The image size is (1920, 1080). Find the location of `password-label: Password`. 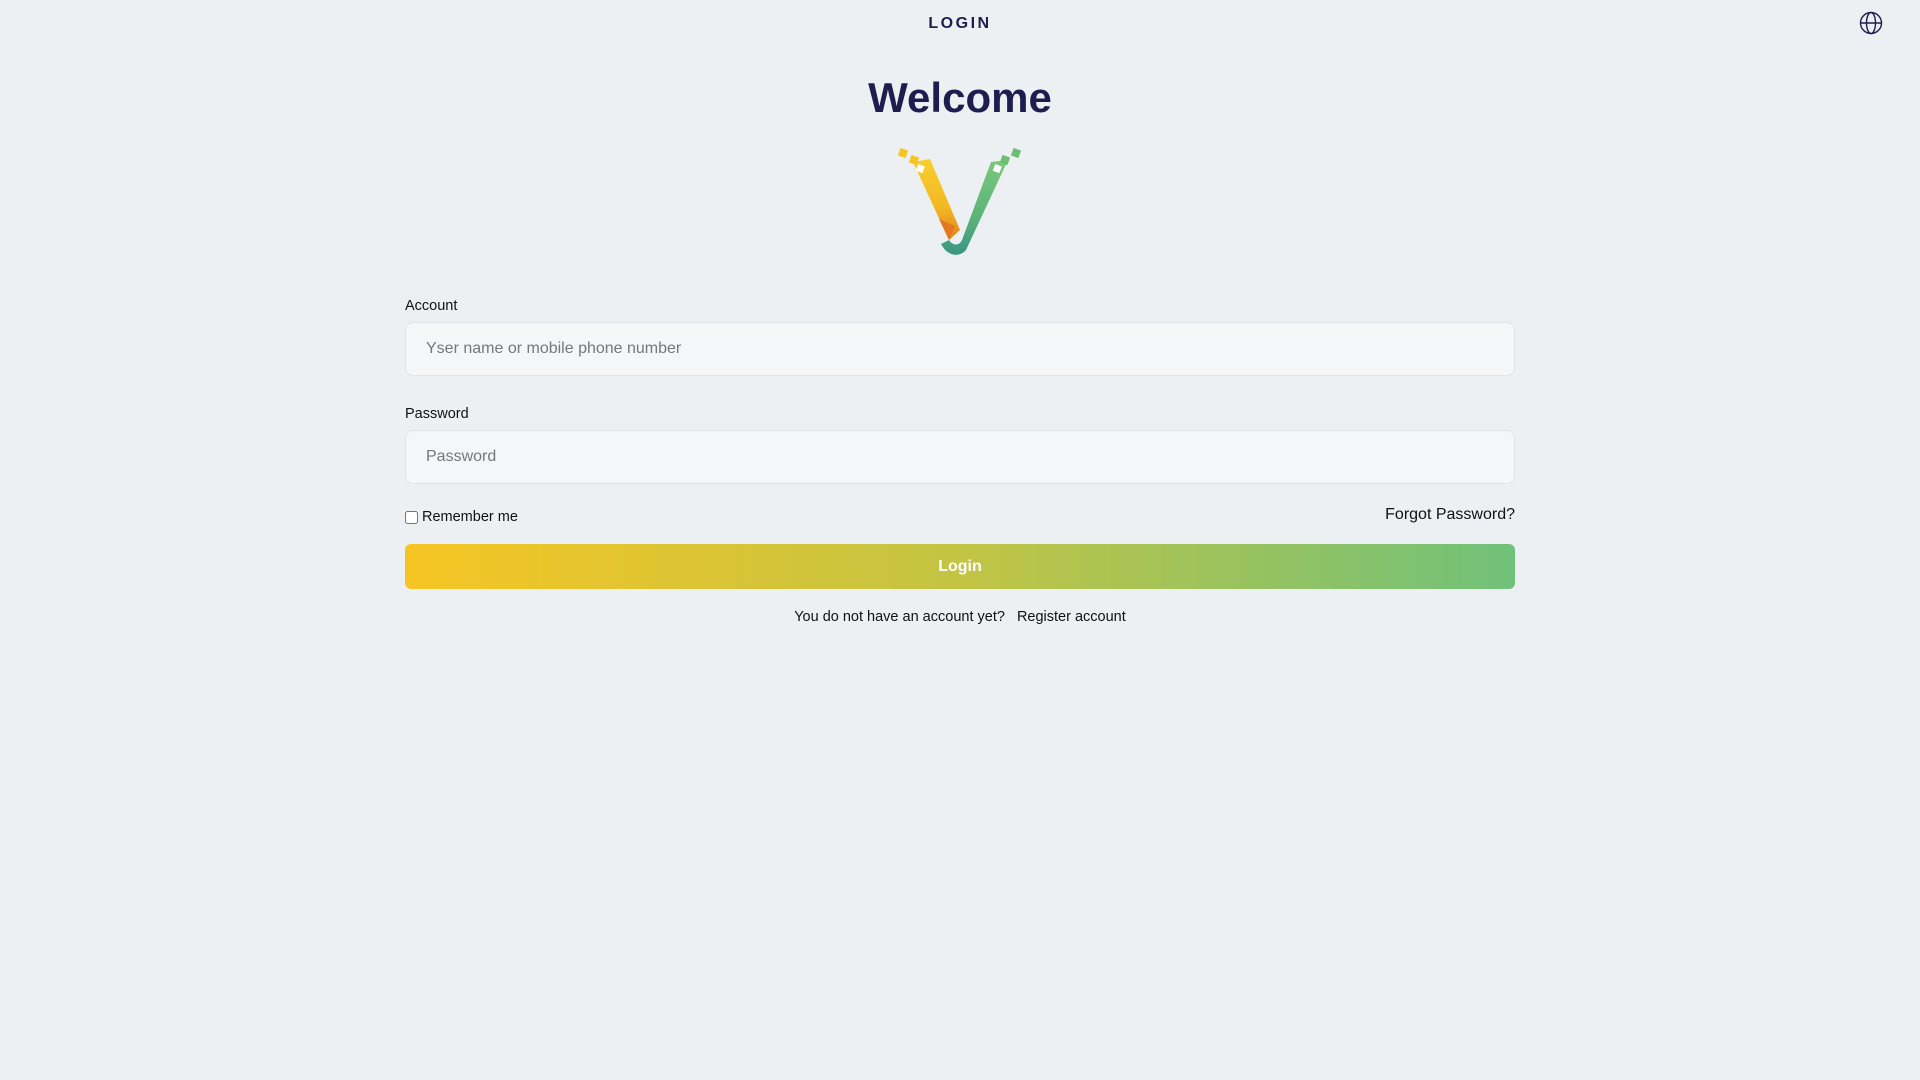

password-label: Password is located at coordinates (437, 414).